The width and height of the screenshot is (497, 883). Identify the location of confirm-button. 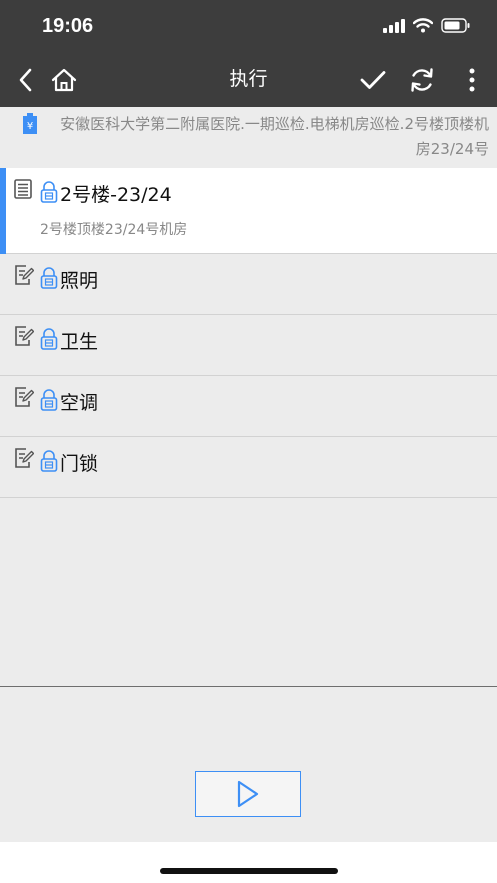
(373, 79).